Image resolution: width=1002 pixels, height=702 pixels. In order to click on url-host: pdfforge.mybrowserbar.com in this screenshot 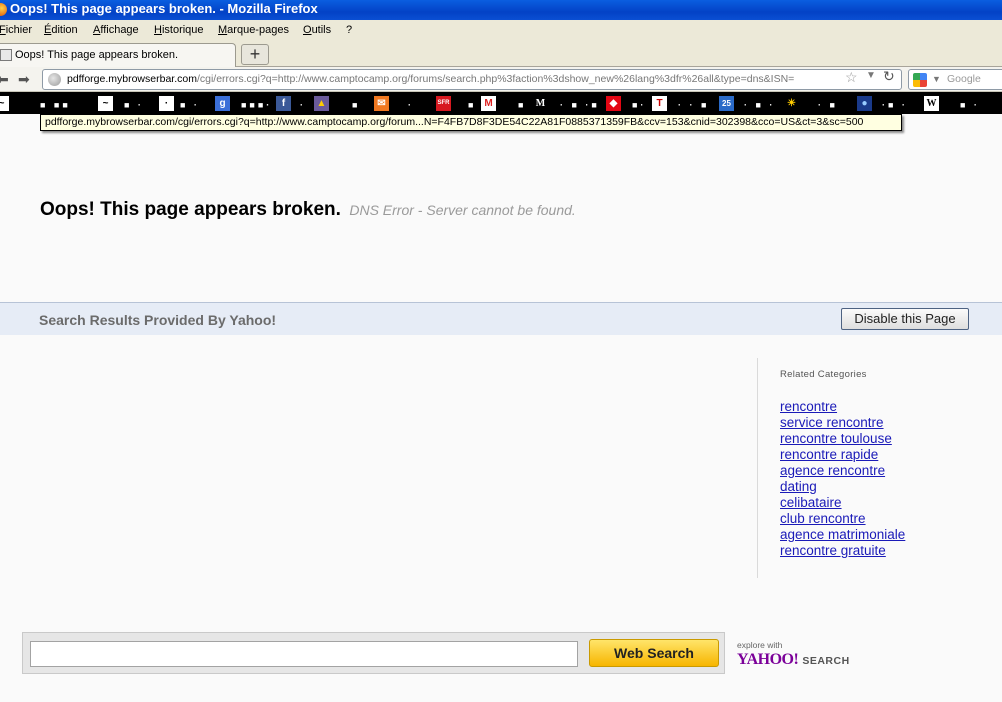, I will do `click(132, 79)`.